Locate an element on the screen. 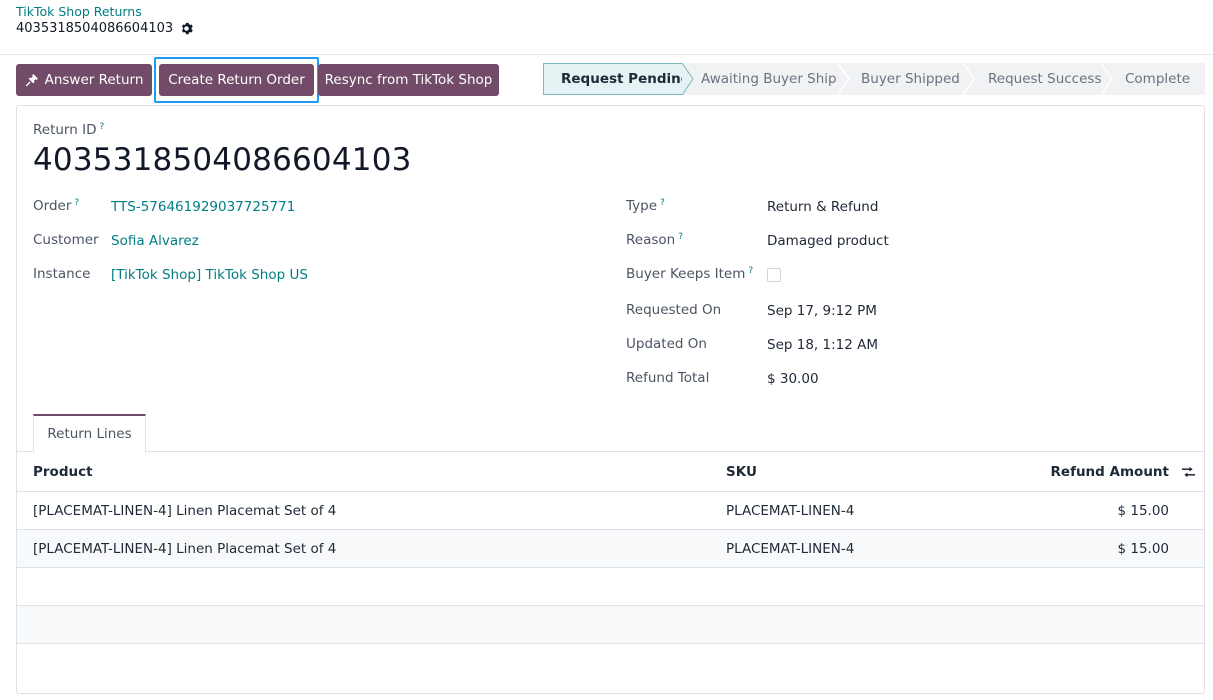  buyer-keeps-label: Buyer Keeps Item? is located at coordinates (689, 274).